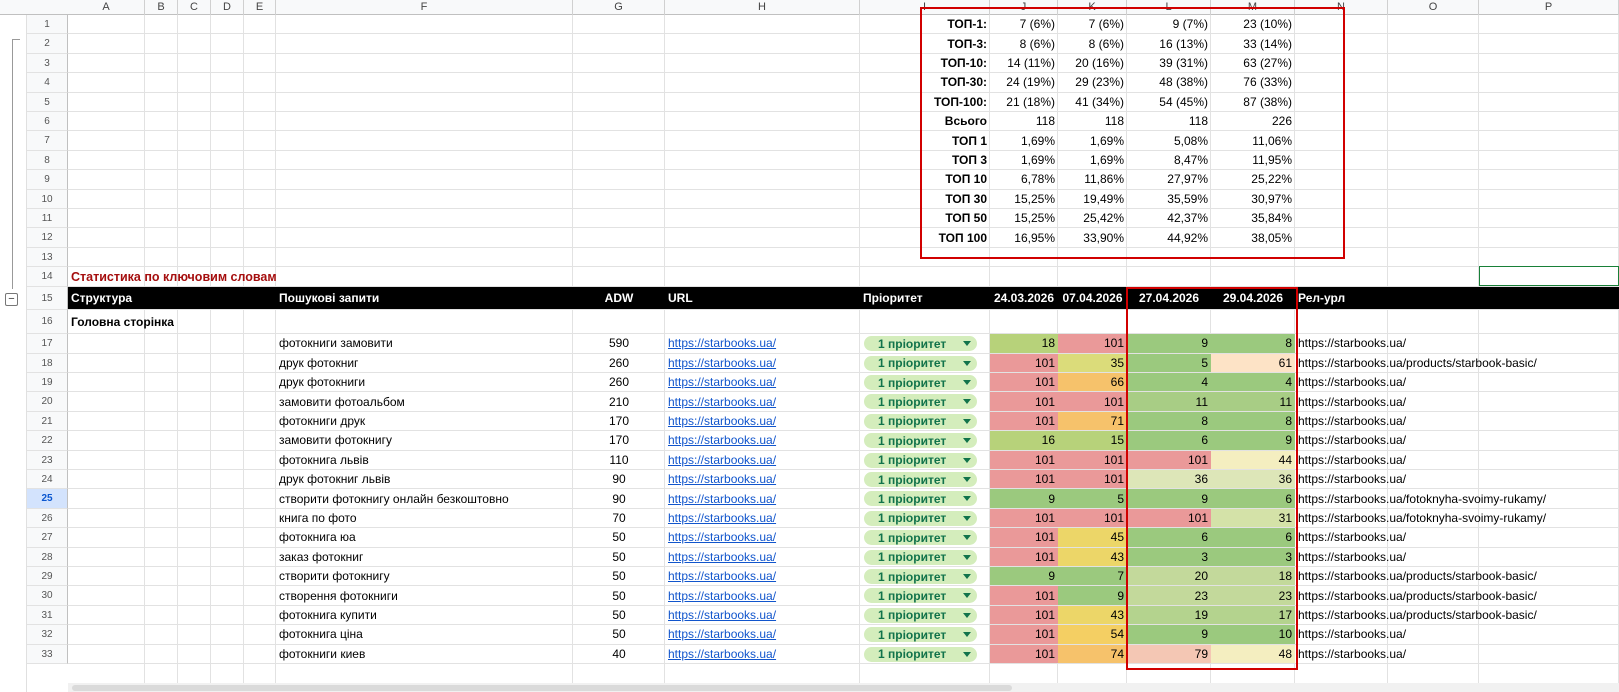 This screenshot has width=1619, height=692. What do you see at coordinates (47, 219) in the screenshot?
I see `row-number: 11` at bounding box center [47, 219].